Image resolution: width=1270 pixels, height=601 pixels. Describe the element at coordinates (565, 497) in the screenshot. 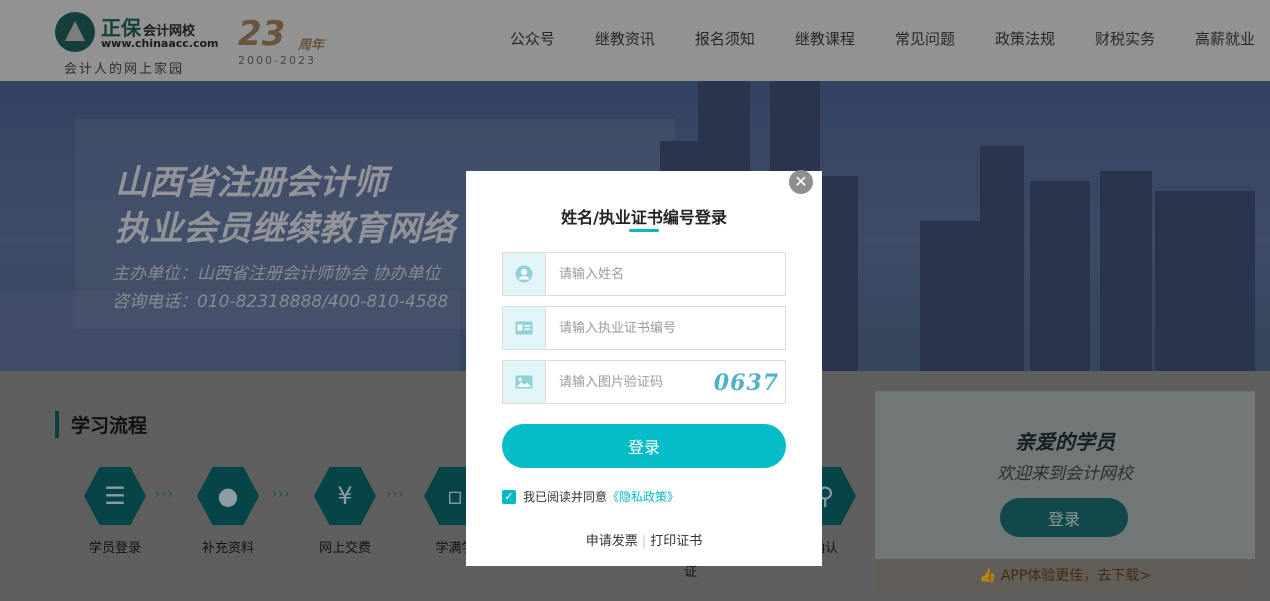

I see `agree-text: 我已阅读并同意` at that location.